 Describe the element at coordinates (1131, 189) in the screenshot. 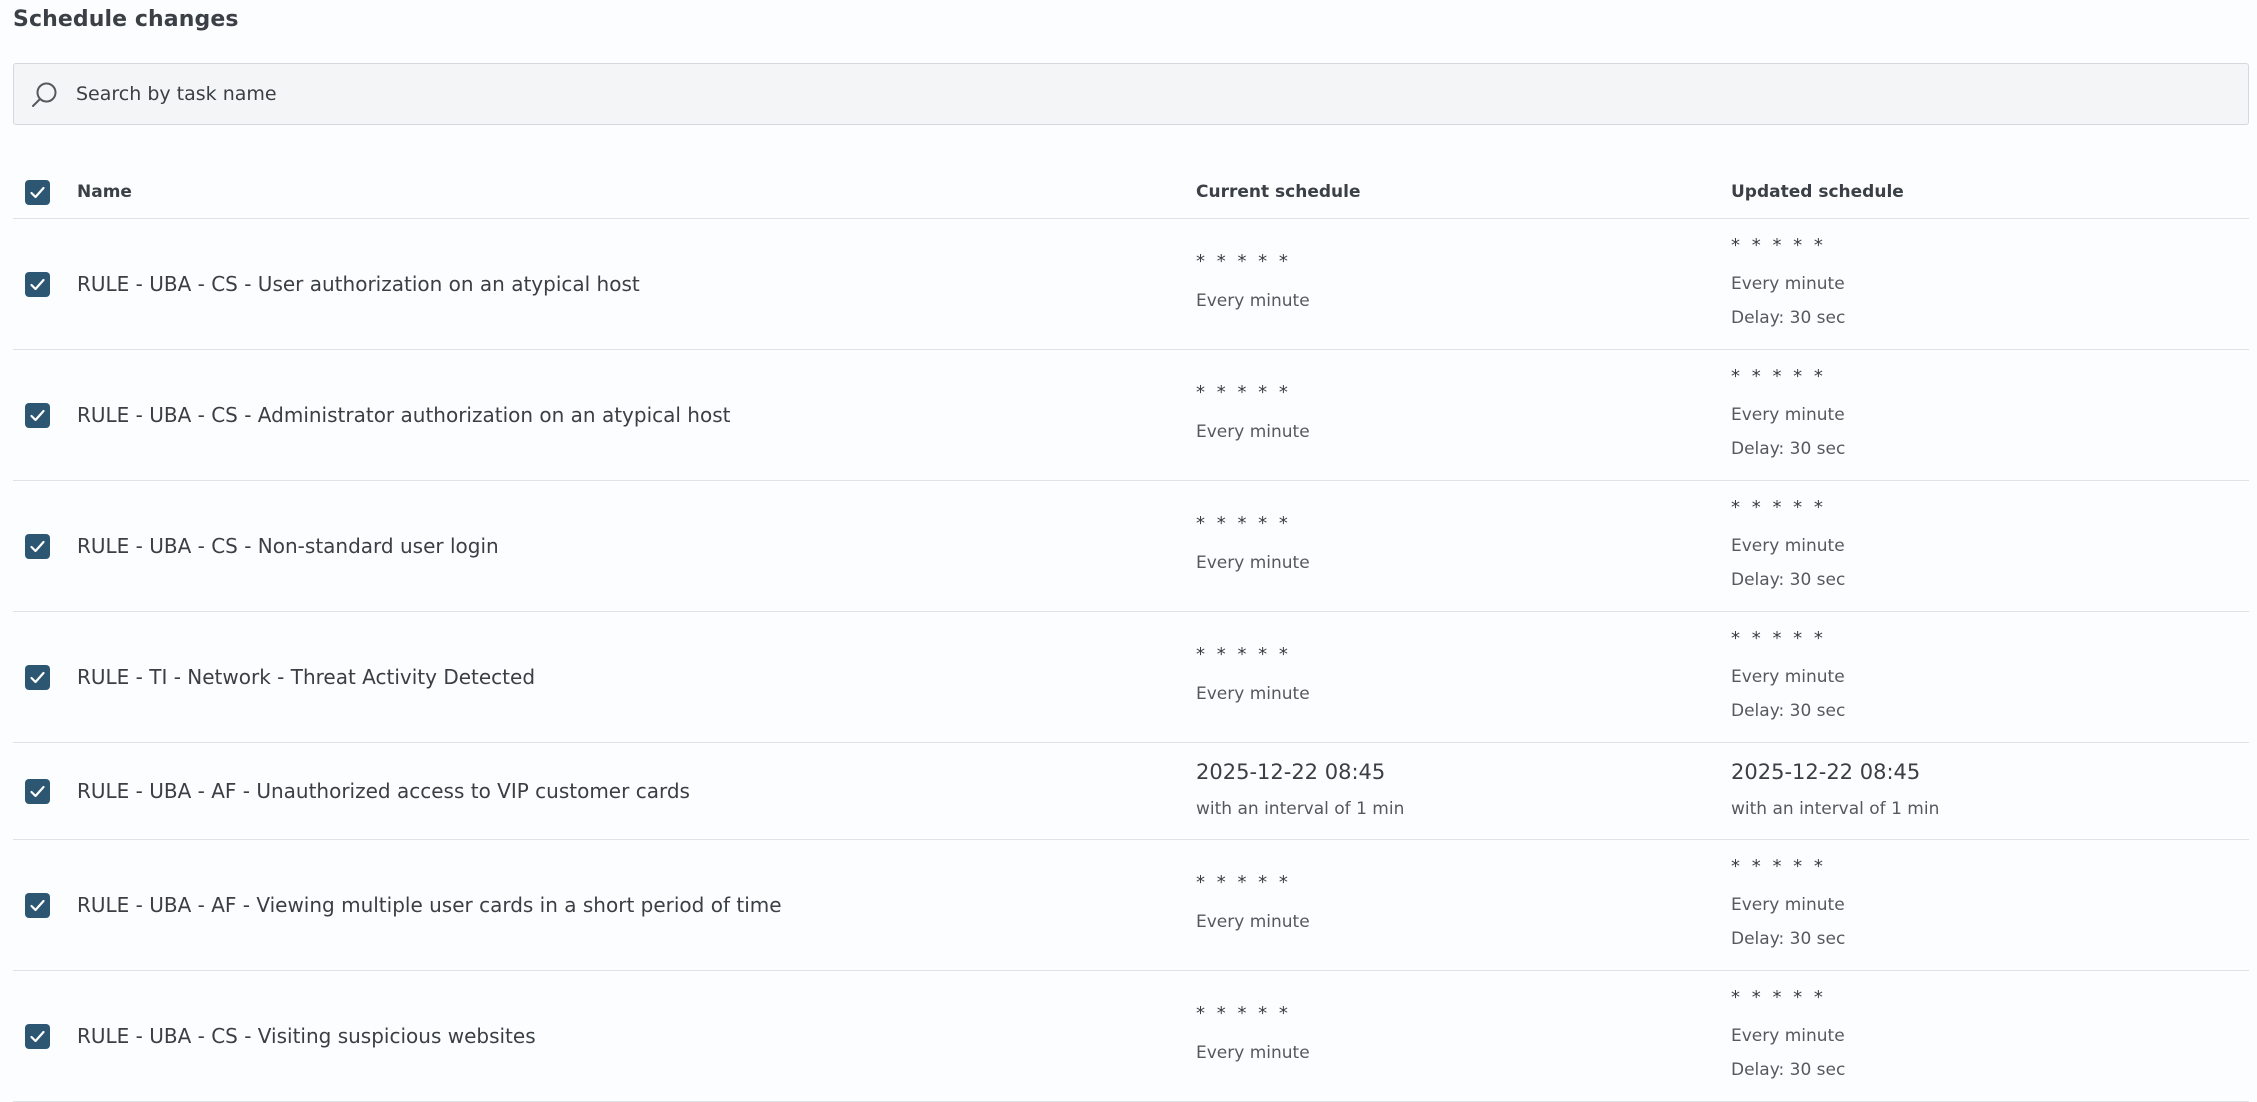

I see `table-header: Name Current schedule Updated schedule` at that location.